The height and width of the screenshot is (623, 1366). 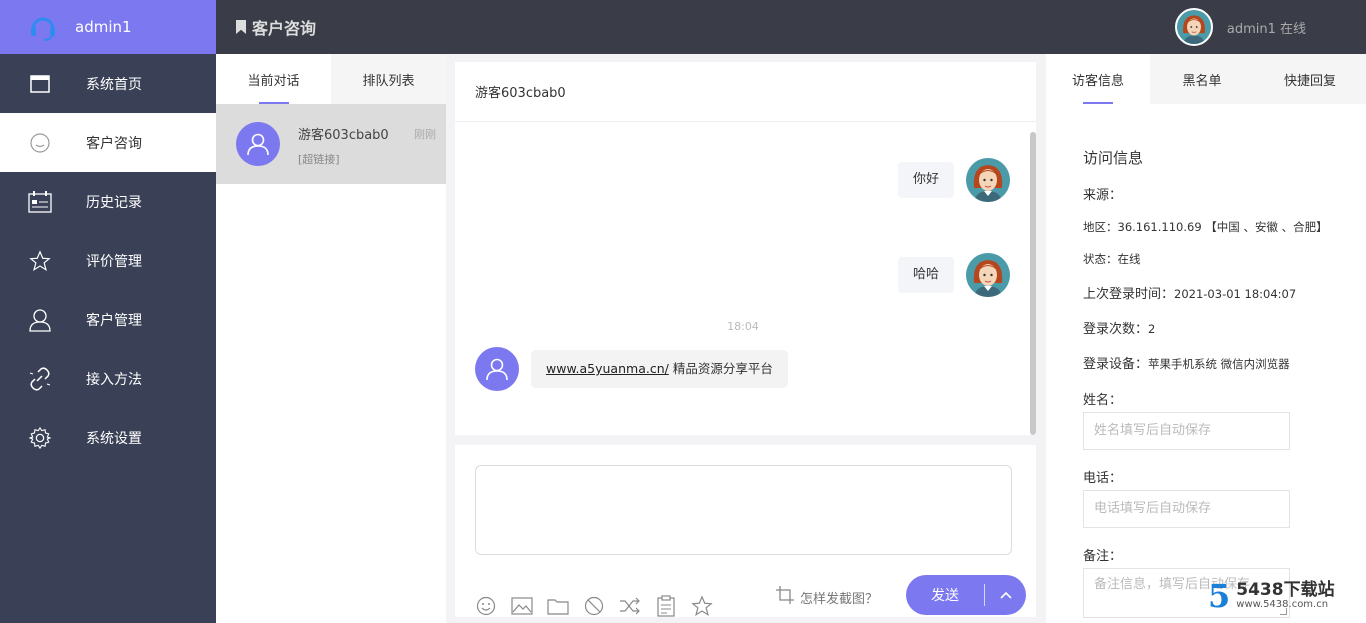 I want to click on info-region: 地区：36.161.110.69 【中国 、安徽 、合肥】, so click(x=1224, y=227).